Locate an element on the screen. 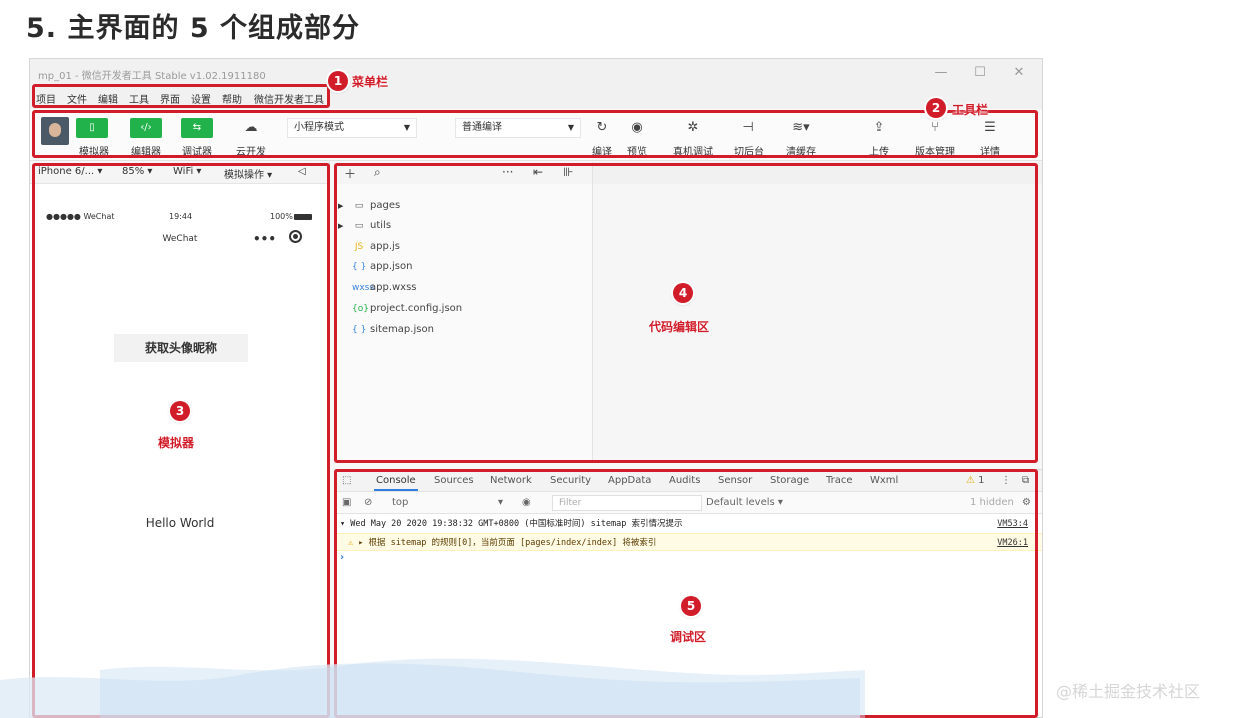  annotation-label-simulator: 模拟器 is located at coordinates (176, 443).